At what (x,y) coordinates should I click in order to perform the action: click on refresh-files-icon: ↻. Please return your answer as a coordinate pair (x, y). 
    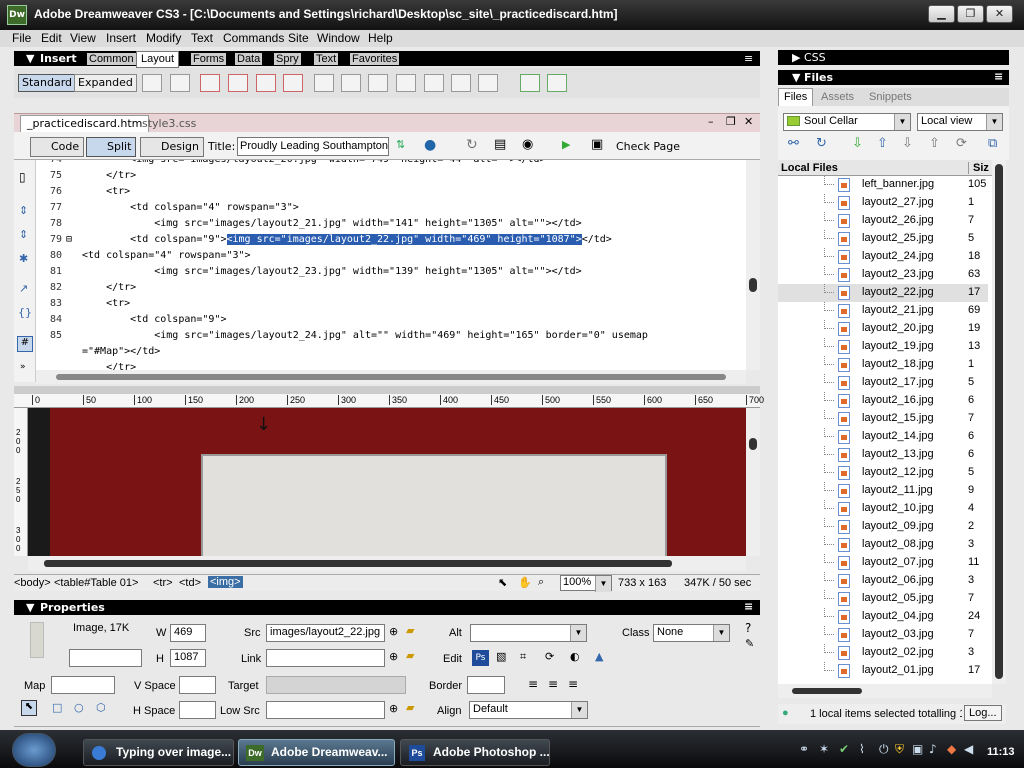
    Looking at the image, I should click on (821, 143).